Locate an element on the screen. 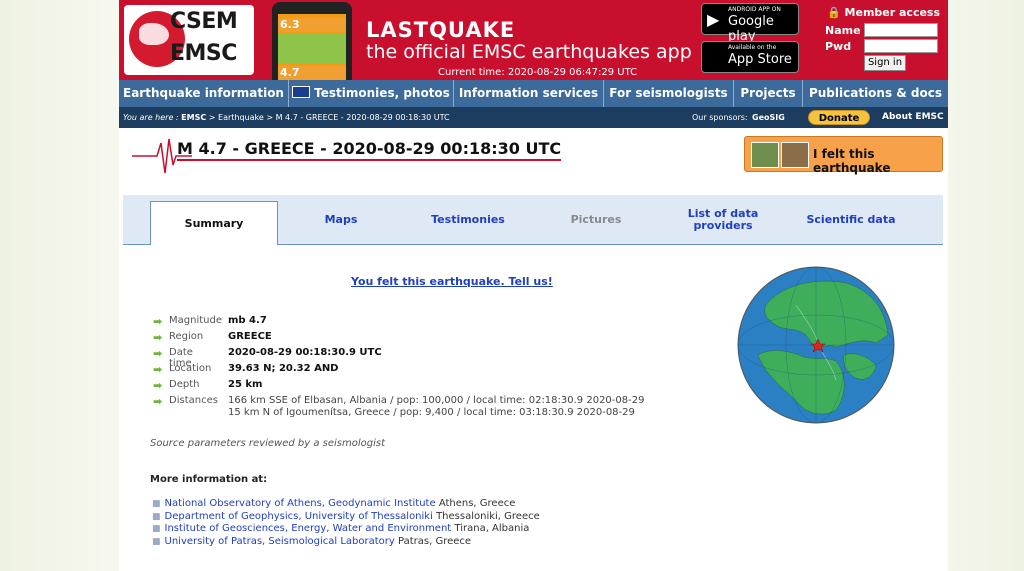 This screenshot has height=571, width=1024. name-field is located at coordinates (901, 30).